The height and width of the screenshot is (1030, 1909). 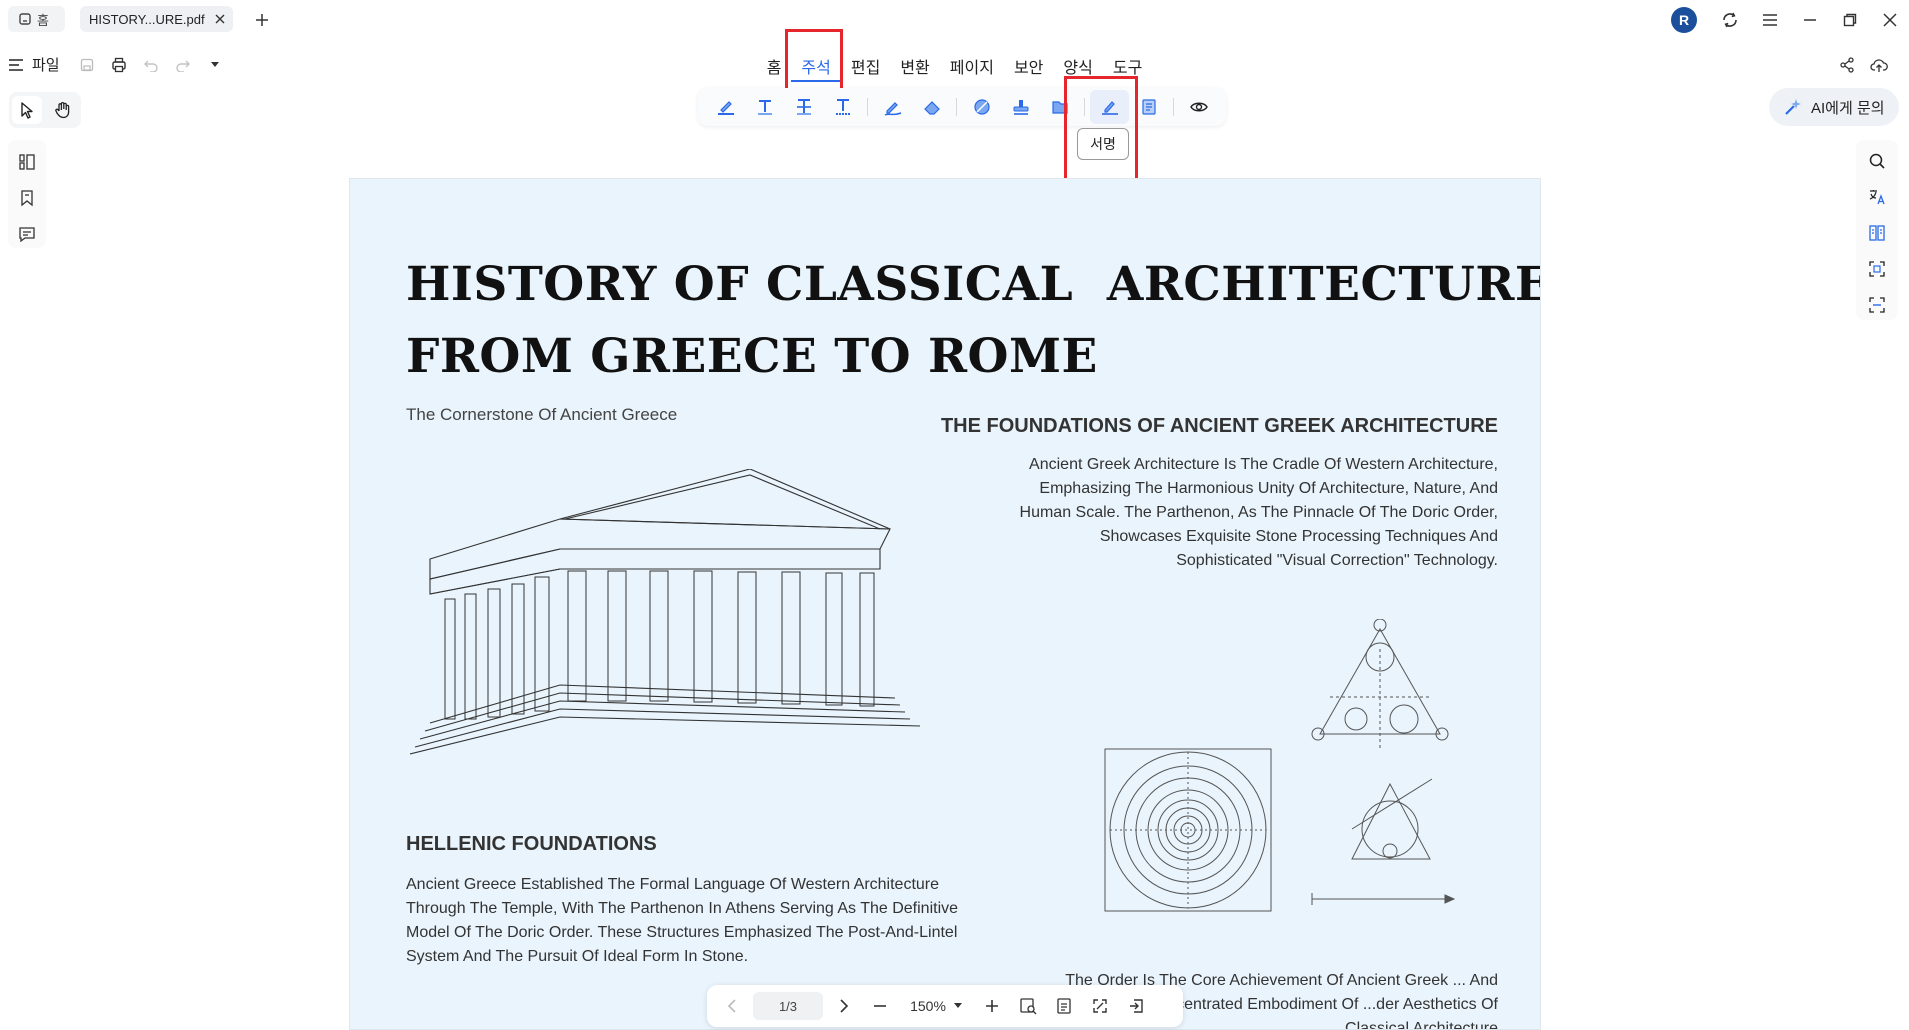 I want to click on zoom-level: 150%, so click(x=928, y=1006).